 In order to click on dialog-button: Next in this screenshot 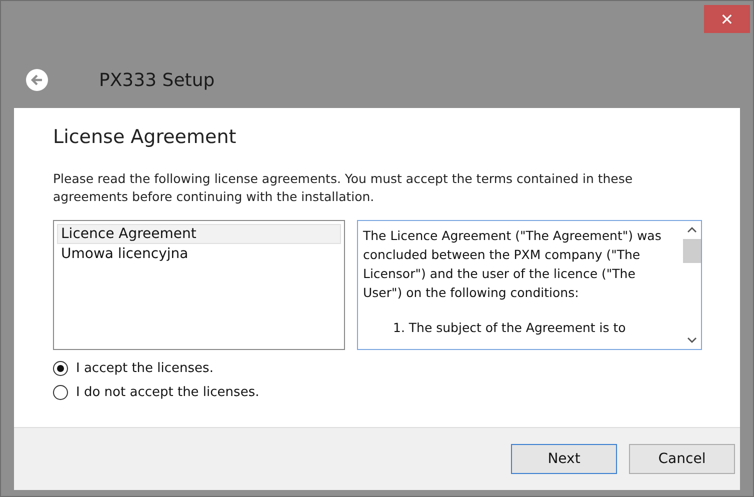, I will do `click(564, 459)`.